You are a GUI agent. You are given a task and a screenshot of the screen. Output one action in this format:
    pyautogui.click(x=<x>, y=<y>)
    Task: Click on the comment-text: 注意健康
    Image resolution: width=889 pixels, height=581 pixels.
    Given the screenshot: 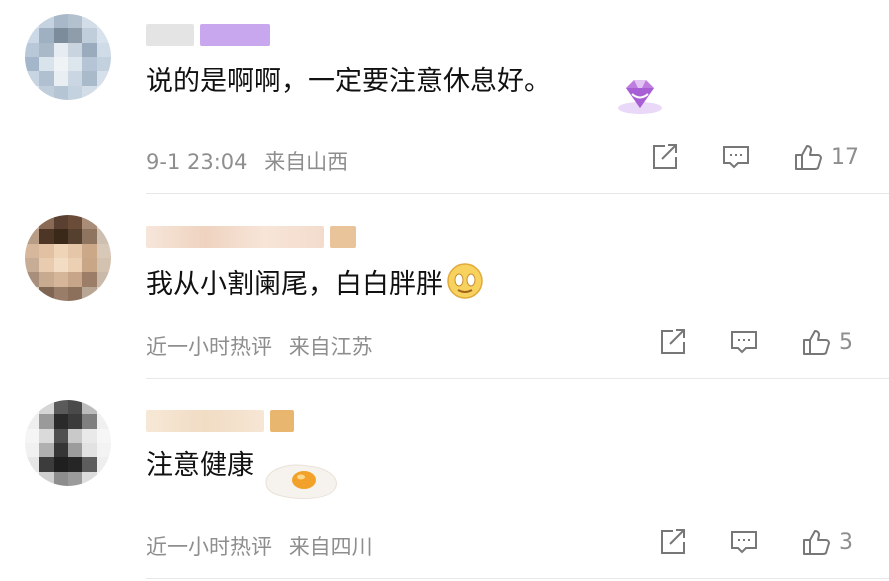 What is the action you would take?
    pyautogui.click(x=245, y=475)
    